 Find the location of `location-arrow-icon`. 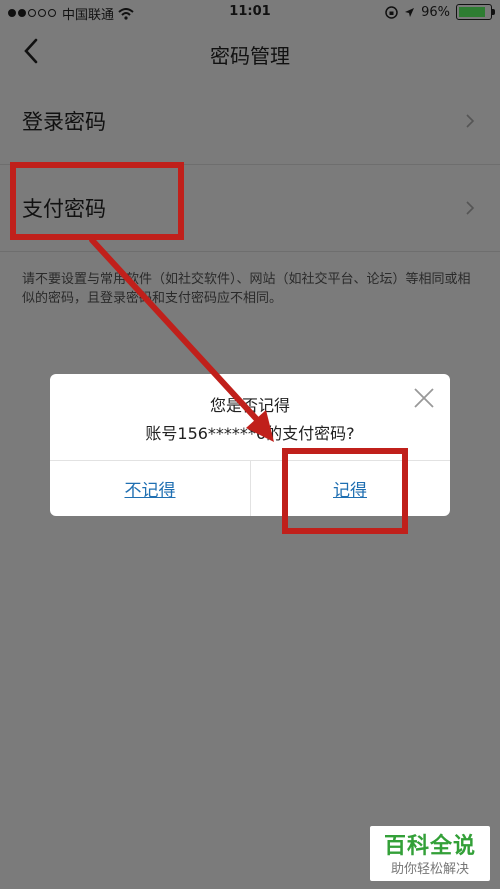

location-arrow-icon is located at coordinates (410, 12).